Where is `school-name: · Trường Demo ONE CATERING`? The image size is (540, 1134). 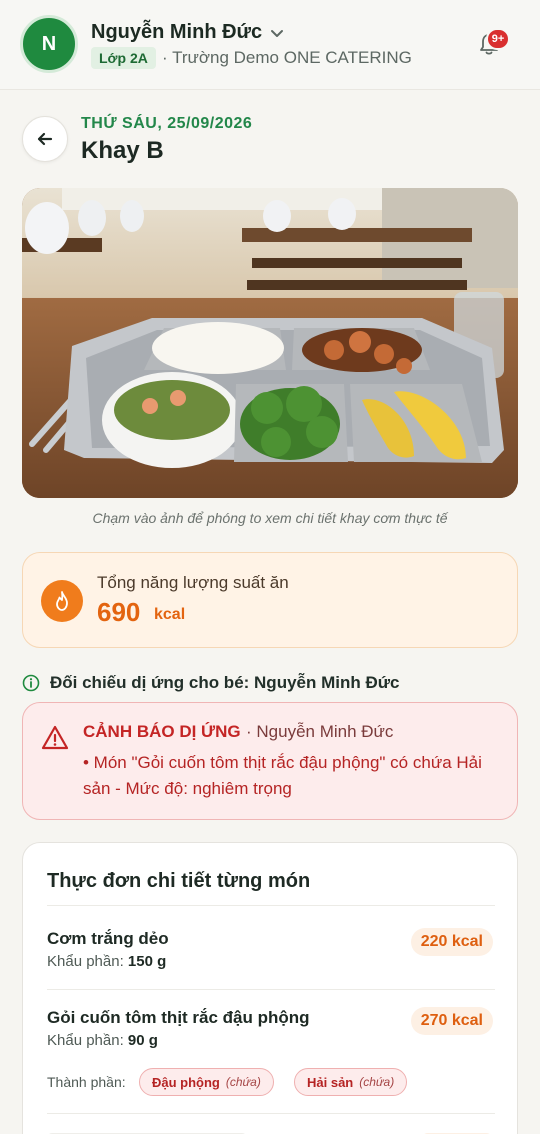
school-name: · Trường Demo ONE CATERING is located at coordinates (287, 57).